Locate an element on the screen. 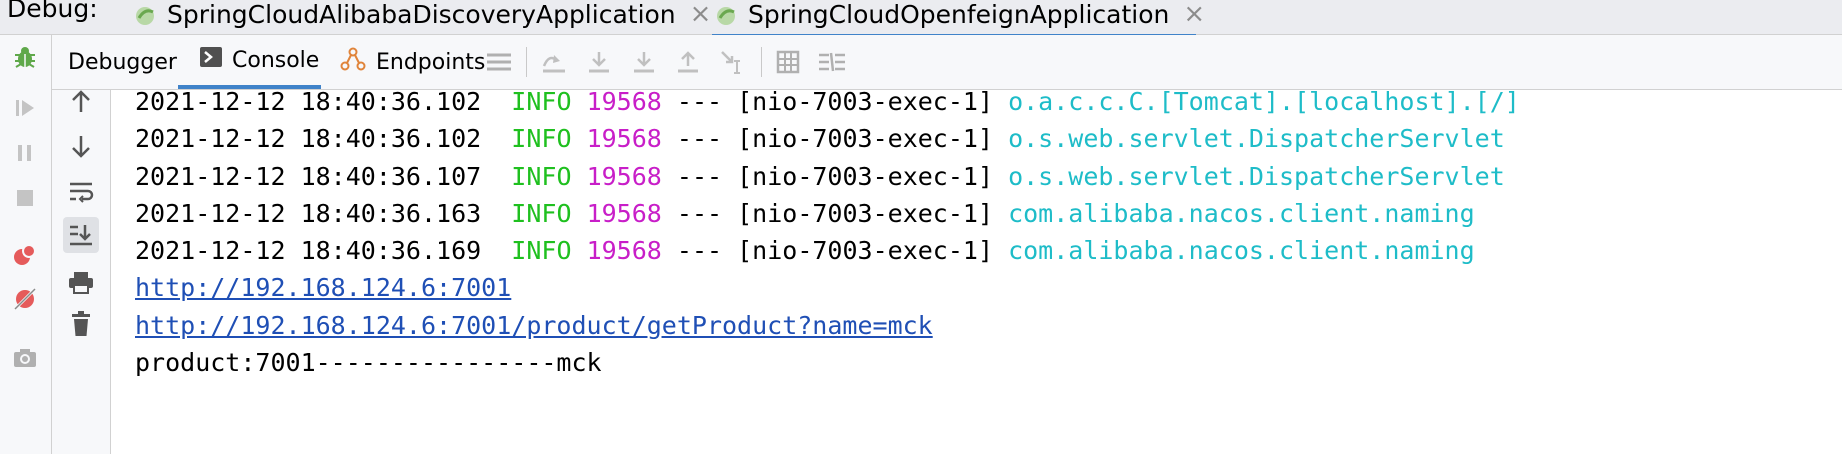 The image size is (1842, 454). layout-menu-icon is located at coordinates (499, 62).